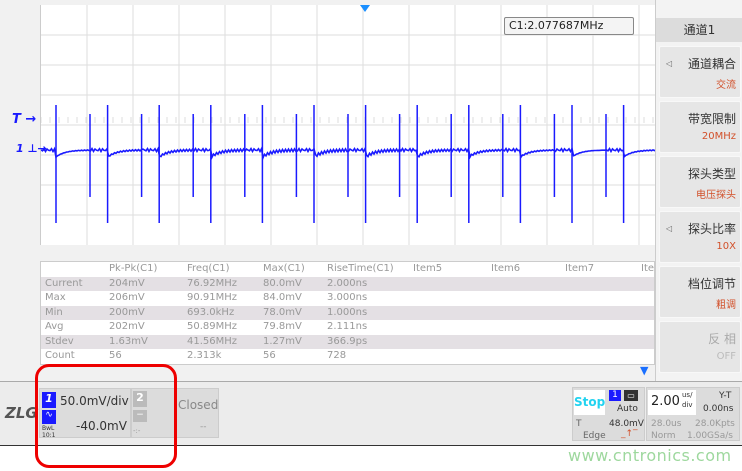  What do you see at coordinates (726, 85) in the screenshot?
I see `side-menu-value: 交流` at bounding box center [726, 85].